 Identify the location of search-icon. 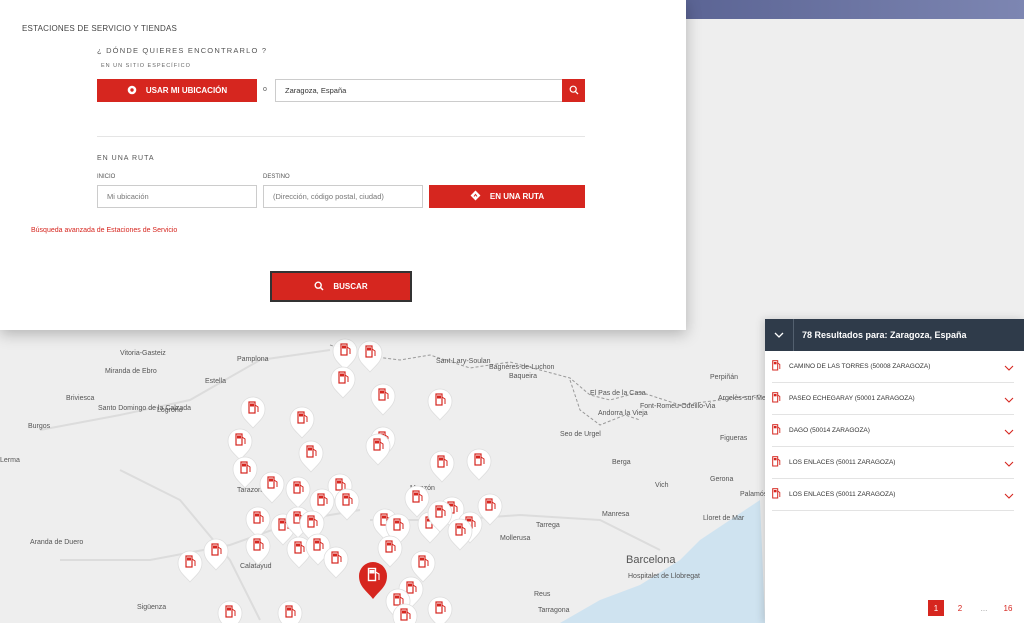
(574, 91).